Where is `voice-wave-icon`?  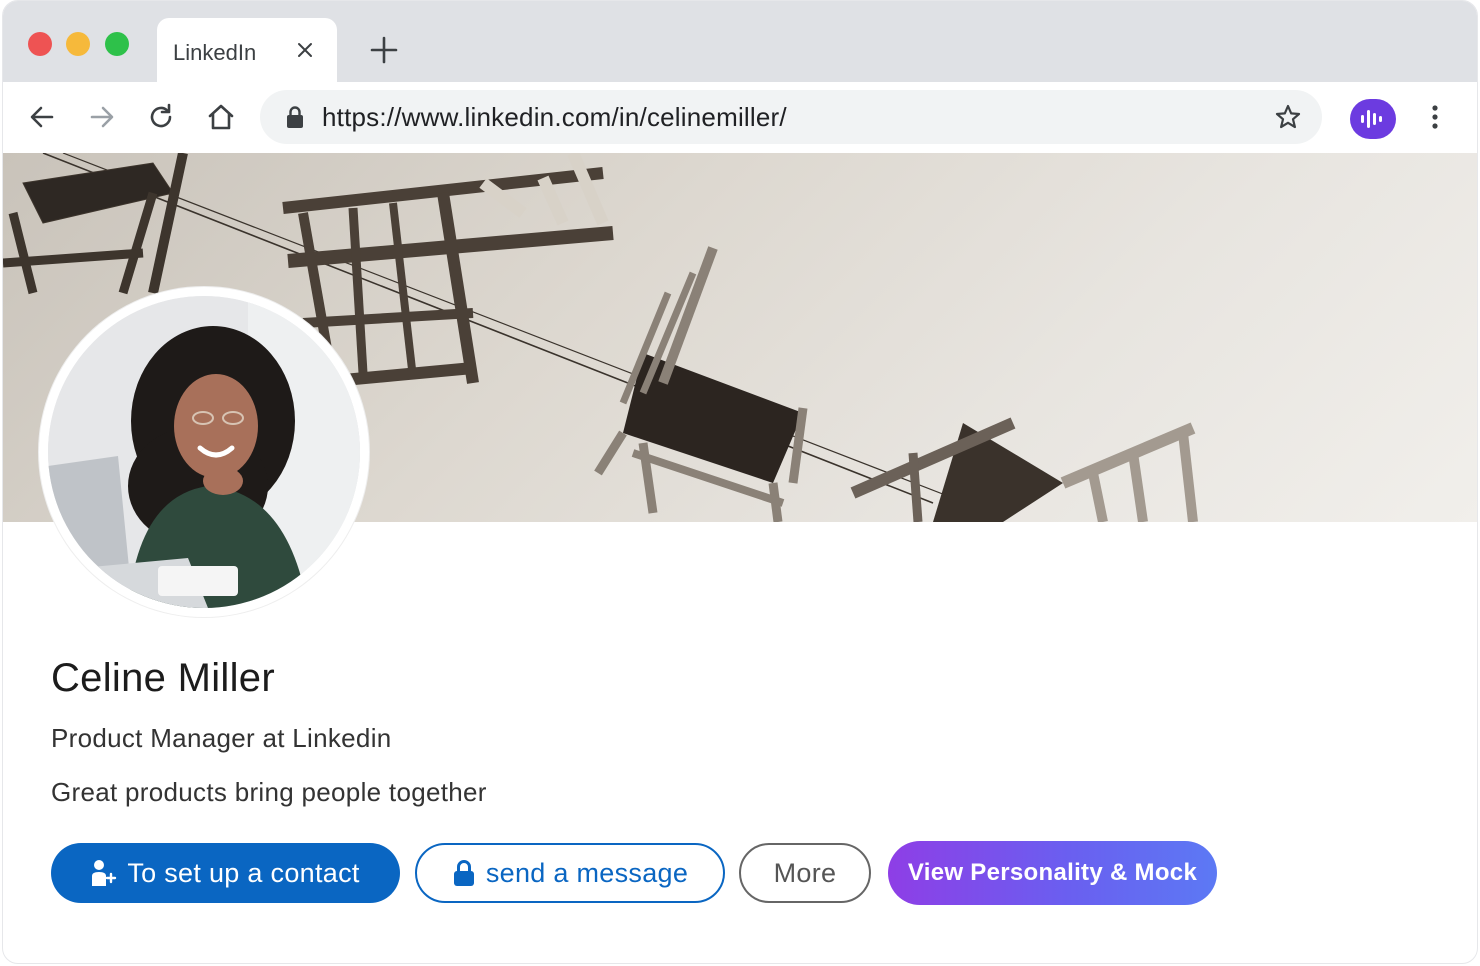 voice-wave-icon is located at coordinates (1371, 119).